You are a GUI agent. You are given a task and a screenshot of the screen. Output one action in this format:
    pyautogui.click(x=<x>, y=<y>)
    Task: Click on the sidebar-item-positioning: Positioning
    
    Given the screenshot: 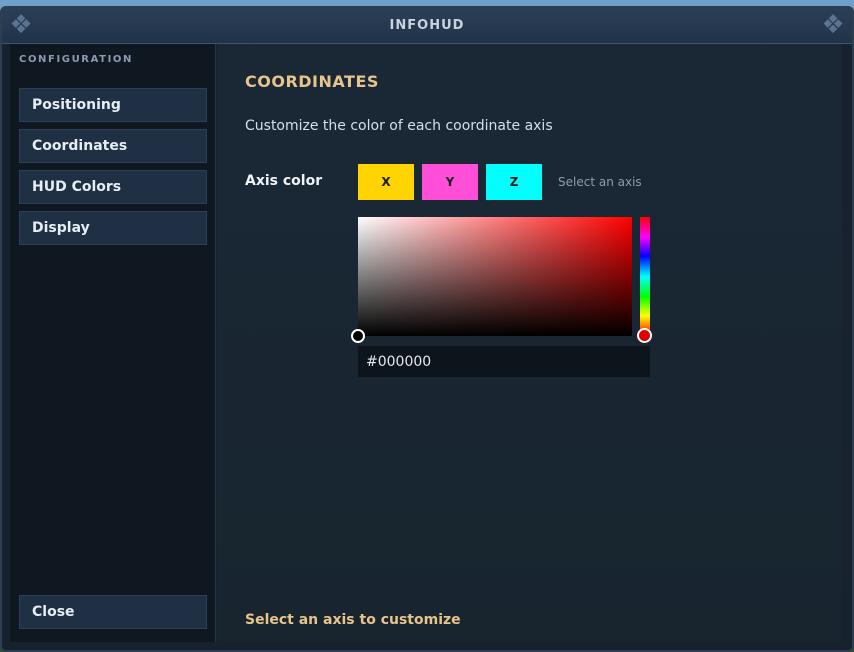 What is the action you would take?
    pyautogui.click(x=113, y=105)
    